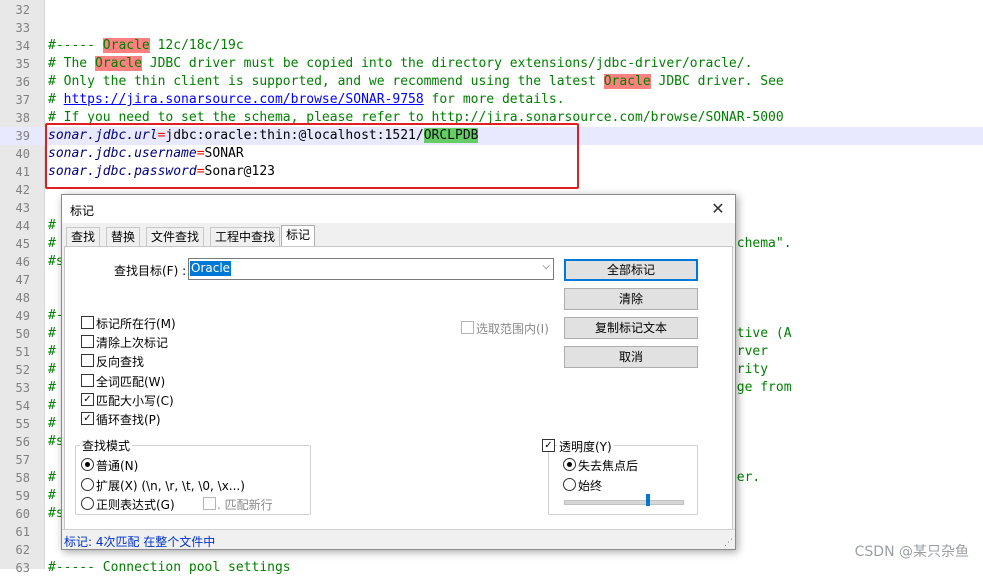 The image size is (983, 577). Describe the element at coordinates (631, 357) in the screenshot. I see `cancel-button: 取消` at that location.